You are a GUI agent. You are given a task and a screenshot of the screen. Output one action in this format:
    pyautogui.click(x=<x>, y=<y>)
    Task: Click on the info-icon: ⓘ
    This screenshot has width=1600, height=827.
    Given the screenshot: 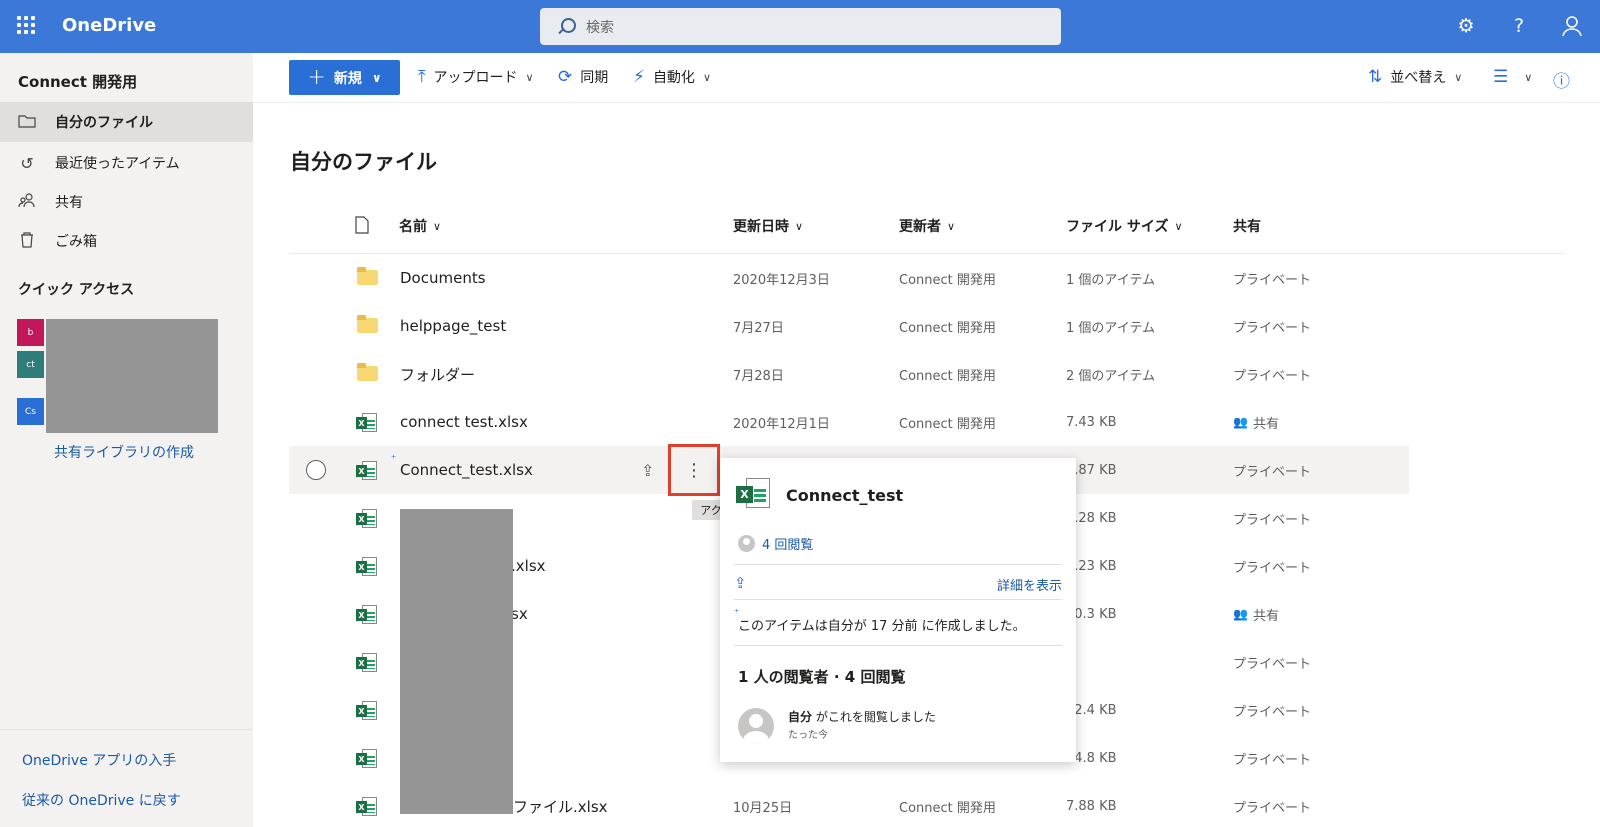 What is the action you would take?
    pyautogui.click(x=1561, y=82)
    